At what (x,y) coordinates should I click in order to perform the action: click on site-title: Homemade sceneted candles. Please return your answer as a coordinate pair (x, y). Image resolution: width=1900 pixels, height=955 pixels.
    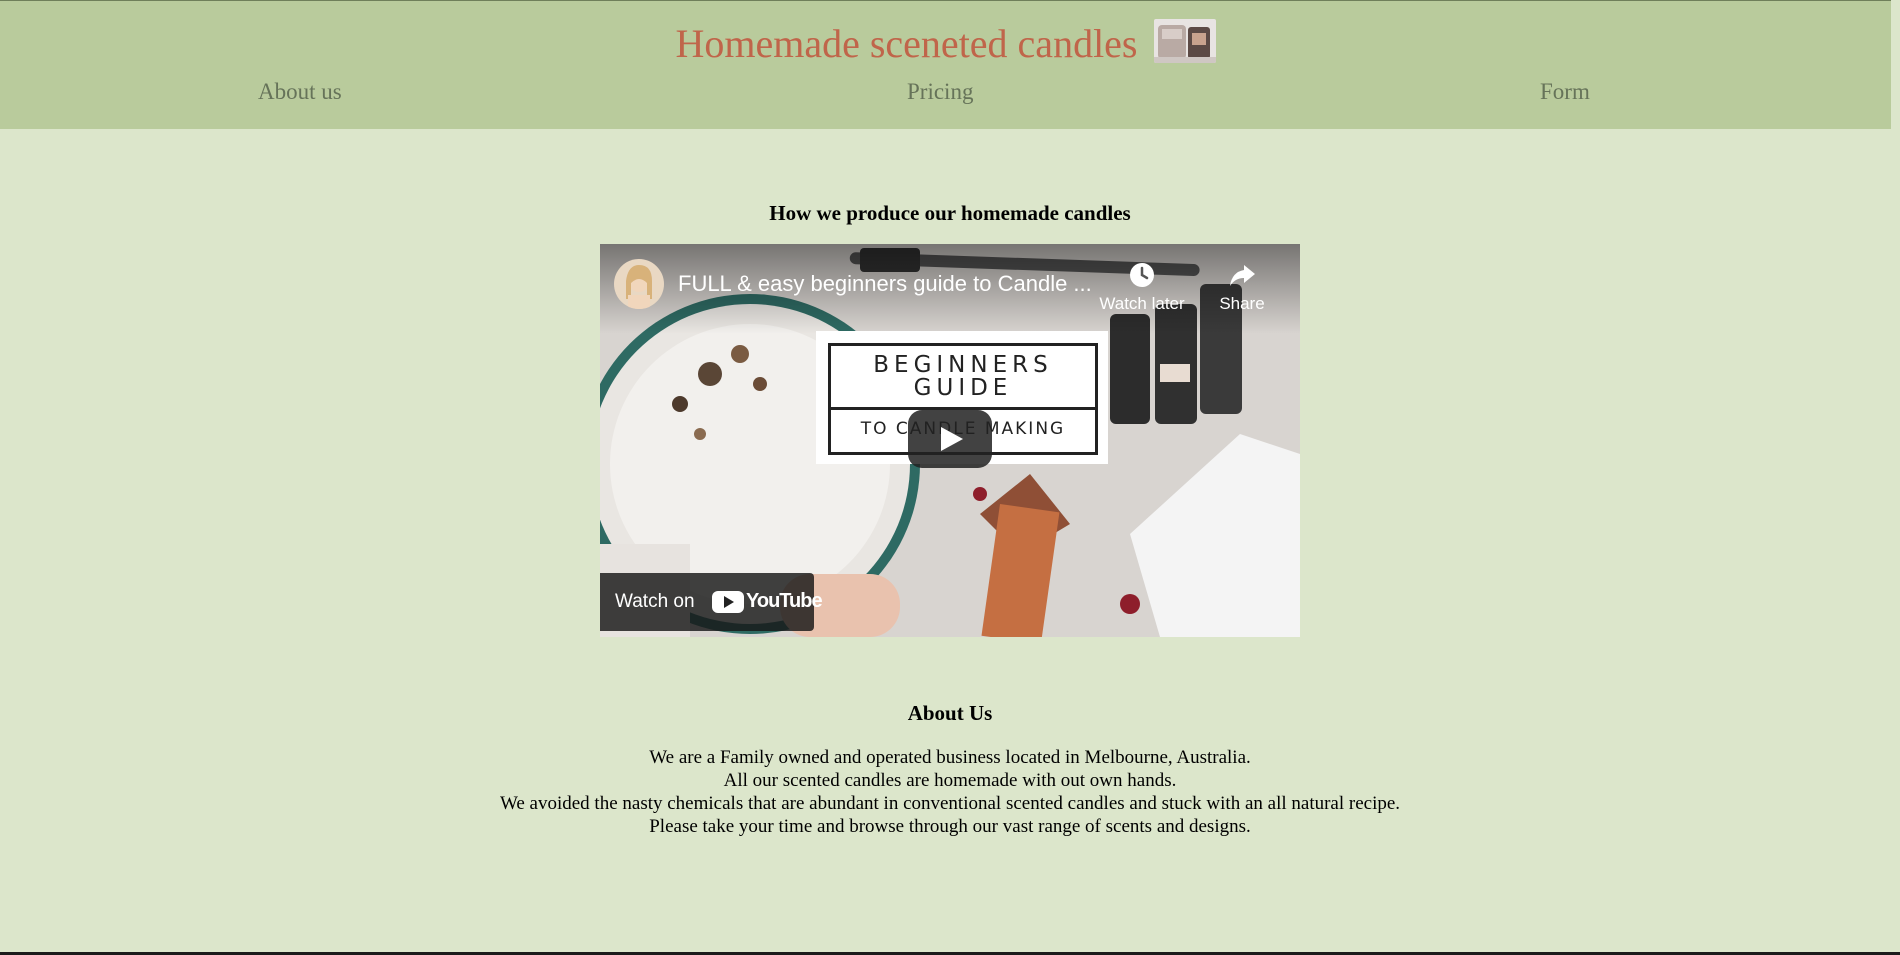
    Looking at the image, I should click on (945, 43).